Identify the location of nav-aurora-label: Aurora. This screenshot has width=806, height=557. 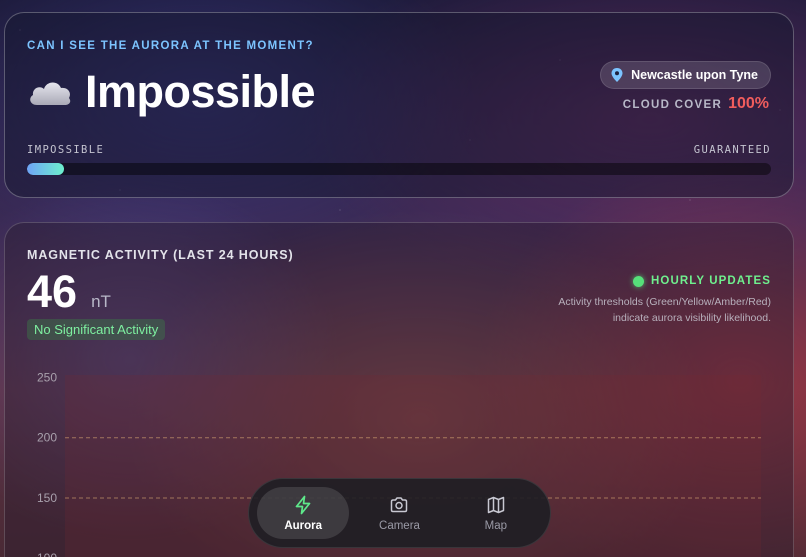
(303, 525).